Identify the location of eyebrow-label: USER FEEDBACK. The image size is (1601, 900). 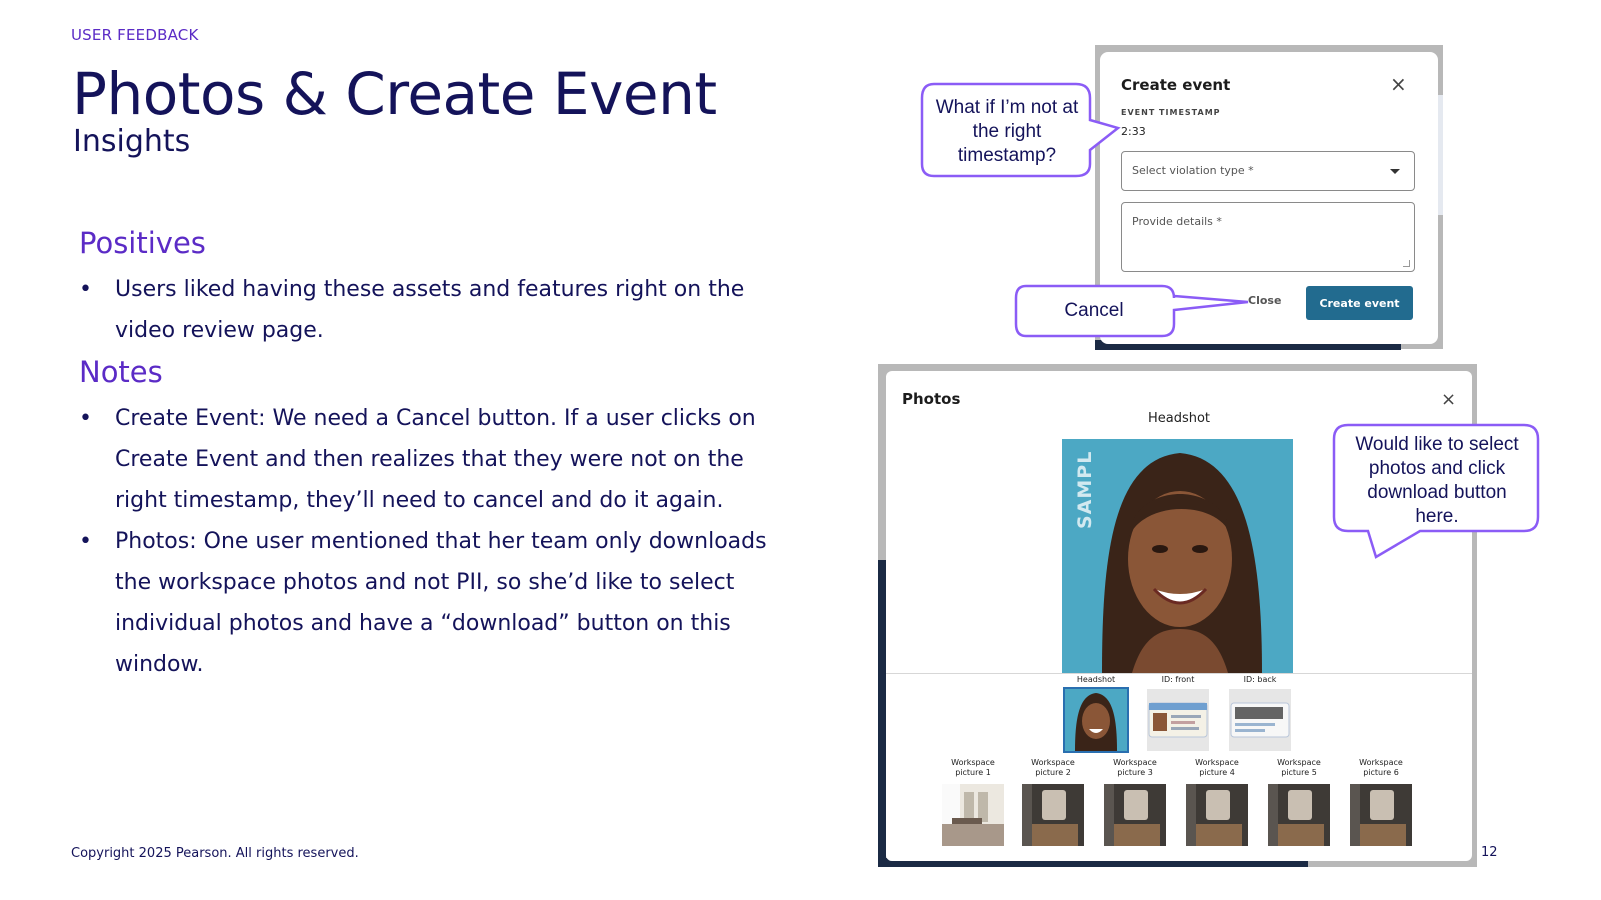
(135, 35).